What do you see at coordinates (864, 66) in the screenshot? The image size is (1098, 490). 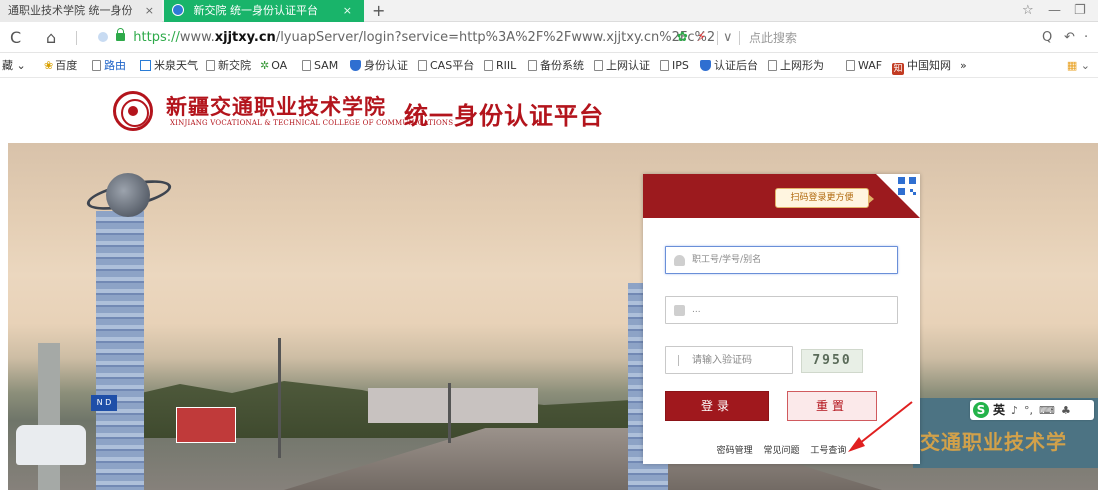 I see `bookmark-waf: WAF` at bounding box center [864, 66].